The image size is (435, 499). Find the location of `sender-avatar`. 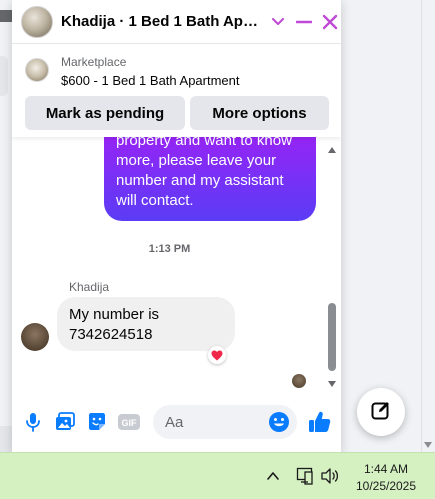

sender-avatar is located at coordinates (35, 337).